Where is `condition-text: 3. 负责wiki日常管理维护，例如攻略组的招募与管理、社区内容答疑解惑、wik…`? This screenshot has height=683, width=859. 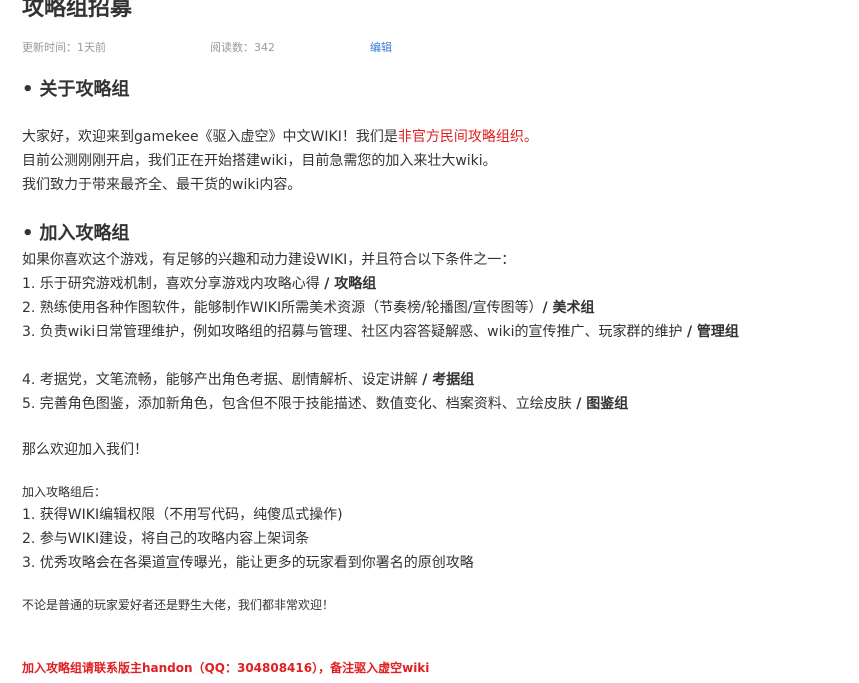
condition-text: 3. 负责wiki日常管理维护，例如攻略组的招募与管理、社区内容答疑解惑、wik… is located at coordinates (354, 332).